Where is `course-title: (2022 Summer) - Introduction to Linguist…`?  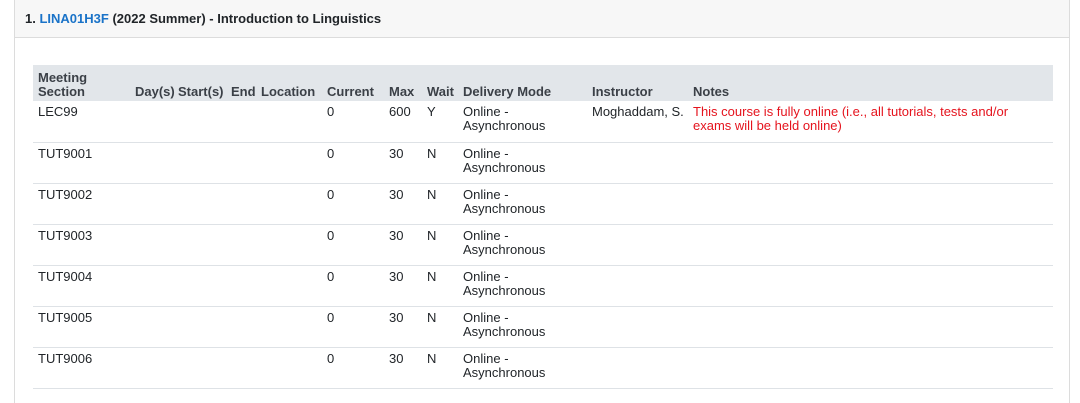
course-title: (2022 Summer) - Introduction to Linguist… is located at coordinates (247, 18).